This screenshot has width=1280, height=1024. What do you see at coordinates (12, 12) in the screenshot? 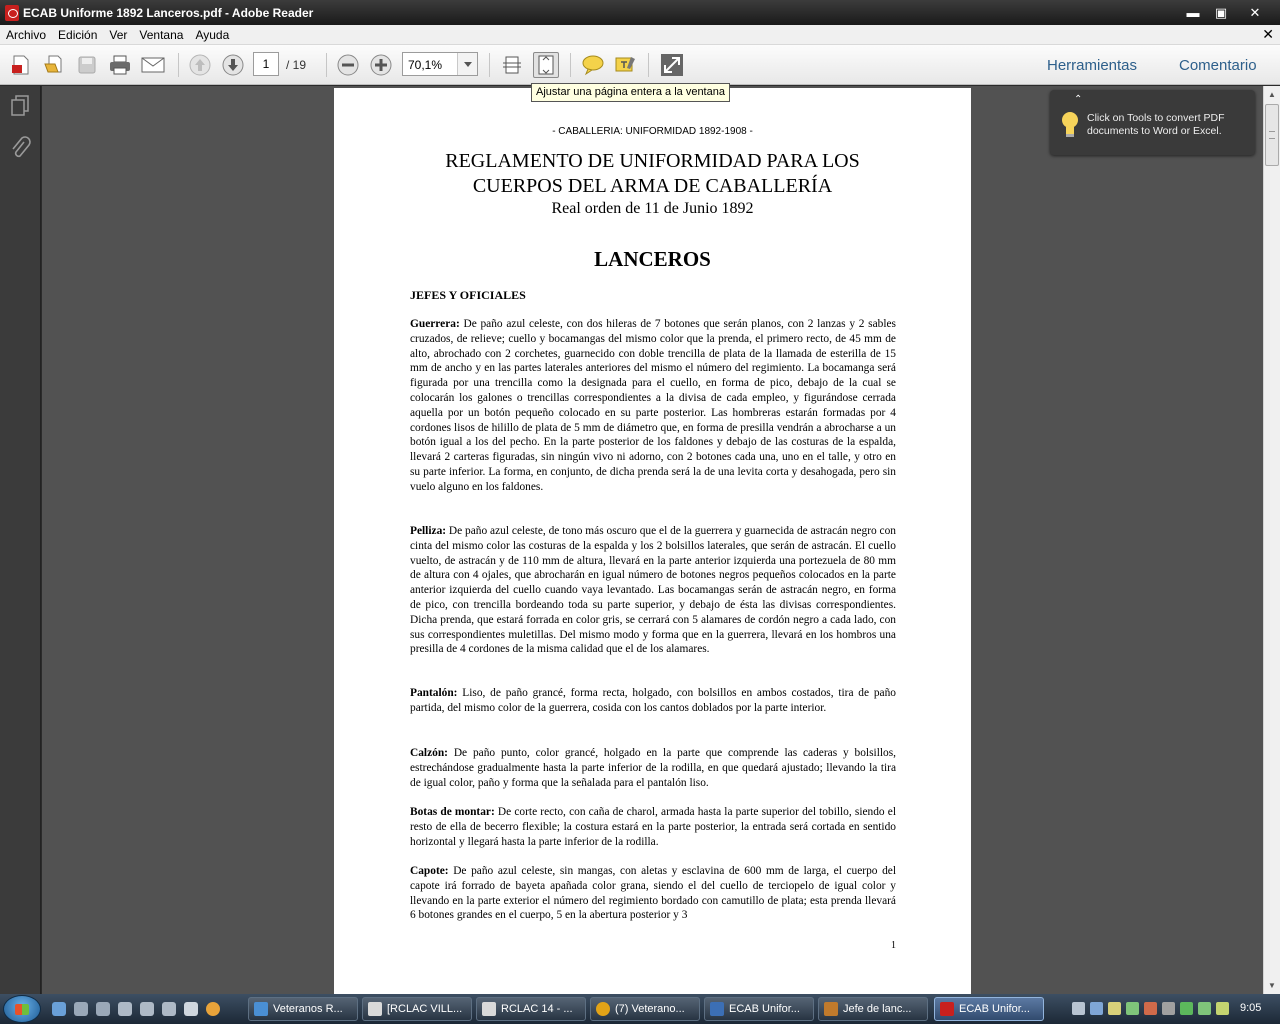
I see `adobe-reader-icon` at bounding box center [12, 12].